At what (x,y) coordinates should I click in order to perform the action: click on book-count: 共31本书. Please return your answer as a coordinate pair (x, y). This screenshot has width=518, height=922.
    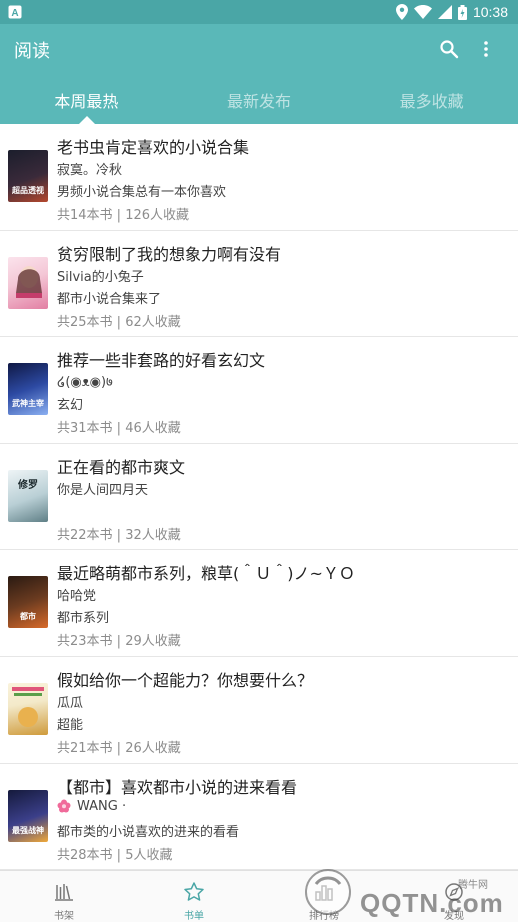
    Looking at the image, I should click on (85, 429).